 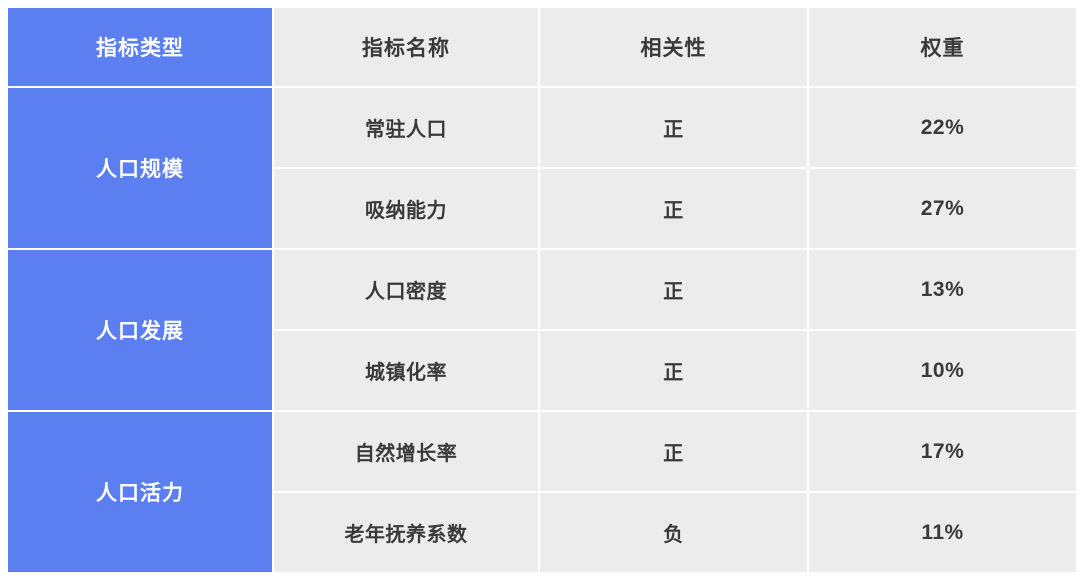 What do you see at coordinates (942, 370) in the screenshot?
I see `weight-cell: 10%` at bounding box center [942, 370].